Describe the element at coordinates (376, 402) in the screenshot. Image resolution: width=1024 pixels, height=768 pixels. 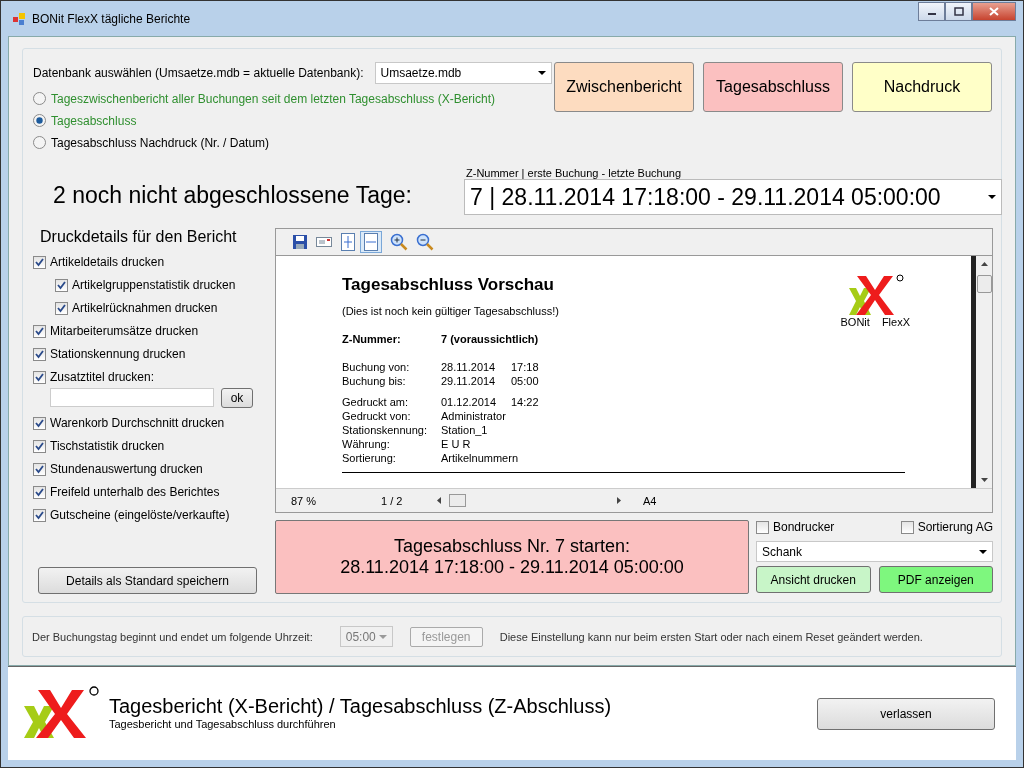
I see `report-field-label: Gedruckt am:` at that location.